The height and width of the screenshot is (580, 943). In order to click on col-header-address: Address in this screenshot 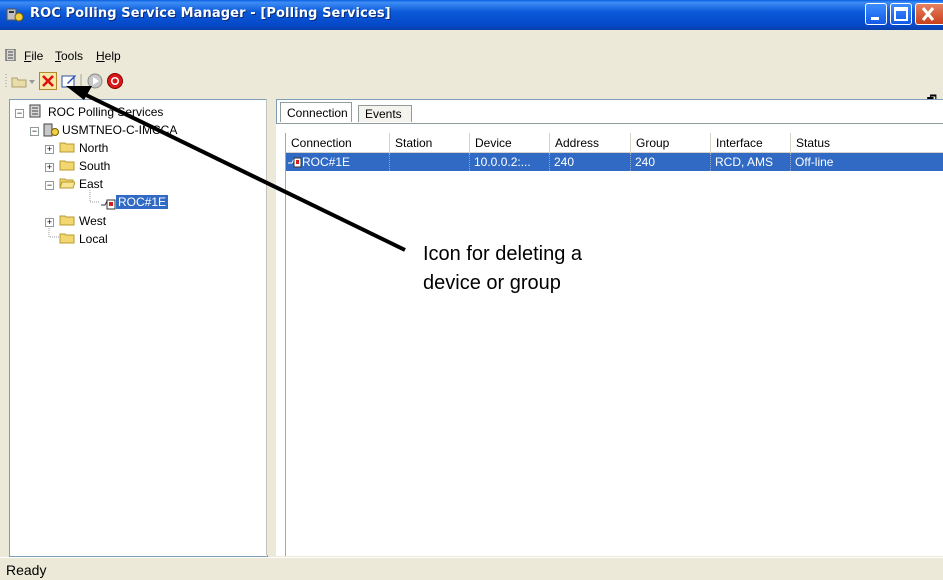, I will do `click(590, 143)`.